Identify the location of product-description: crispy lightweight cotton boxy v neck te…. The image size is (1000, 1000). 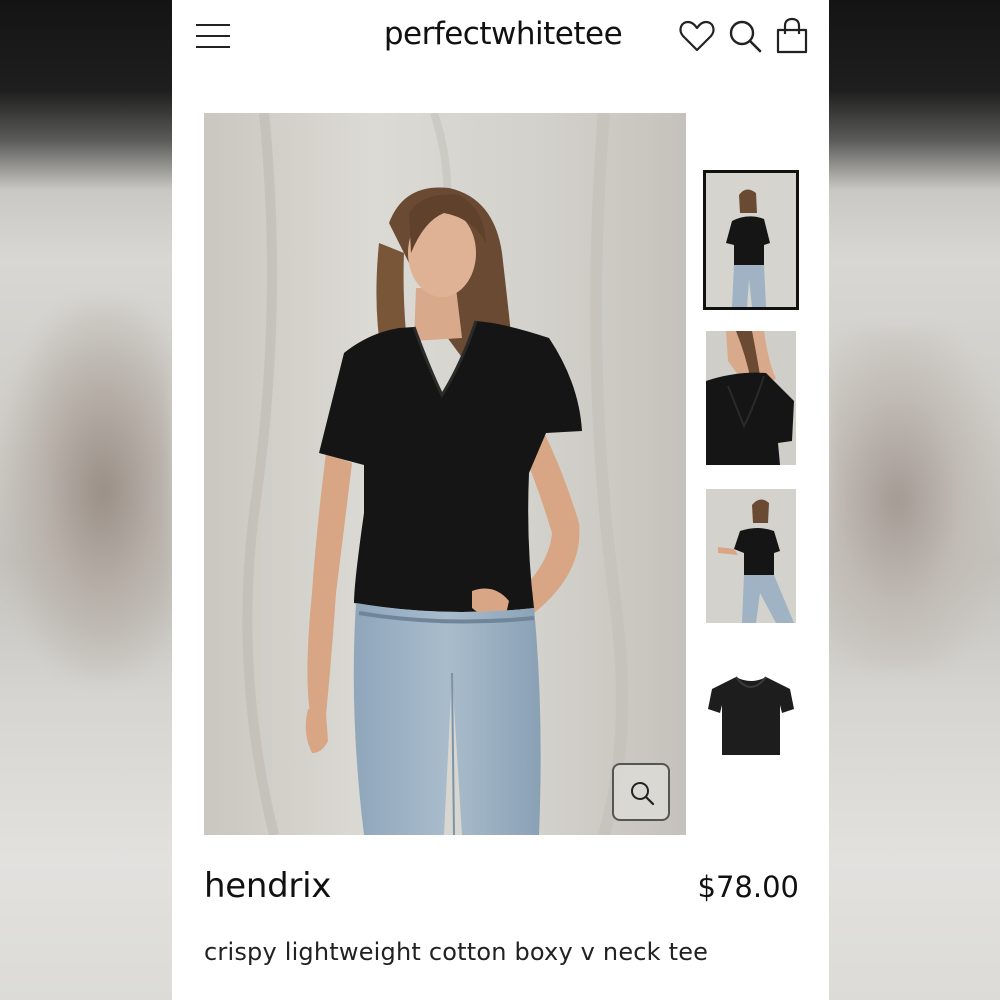
(456, 952).